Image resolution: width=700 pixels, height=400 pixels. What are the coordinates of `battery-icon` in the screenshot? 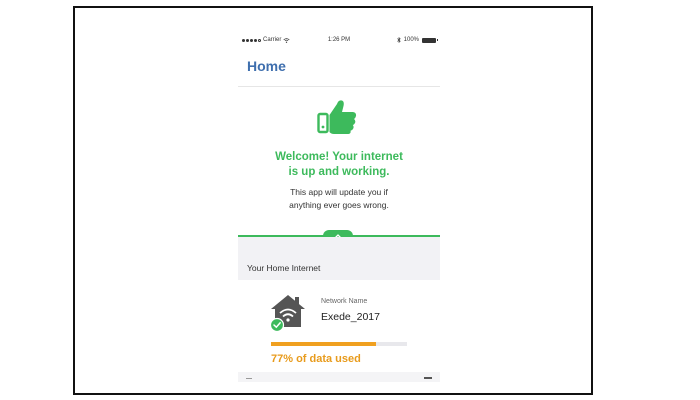 It's located at (430, 40).